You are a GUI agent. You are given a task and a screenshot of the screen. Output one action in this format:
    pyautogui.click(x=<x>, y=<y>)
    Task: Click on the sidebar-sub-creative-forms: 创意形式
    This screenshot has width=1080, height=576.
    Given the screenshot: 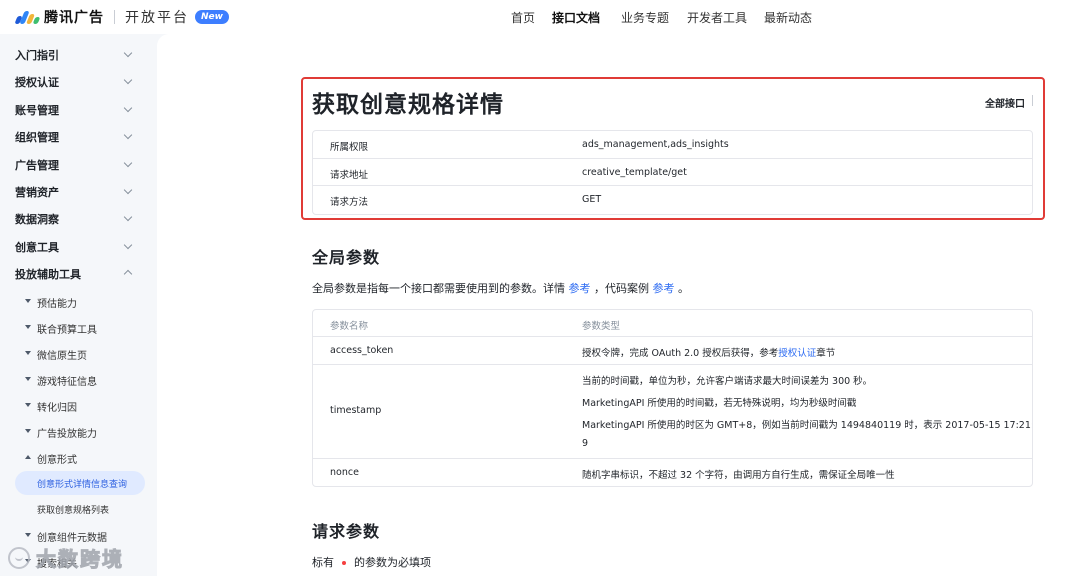 What is the action you would take?
    pyautogui.click(x=78, y=457)
    